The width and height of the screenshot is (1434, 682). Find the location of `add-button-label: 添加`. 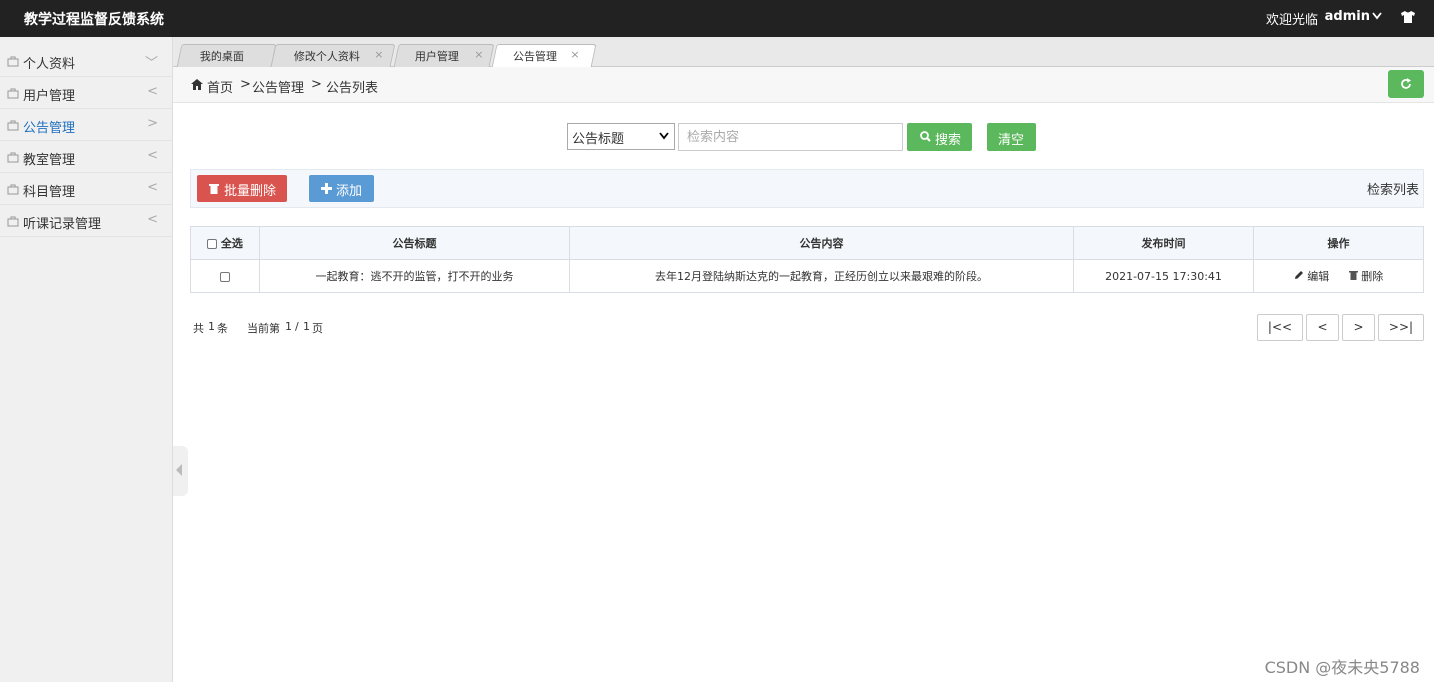

add-button-label: 添加 is located at coordinates (349, 191).